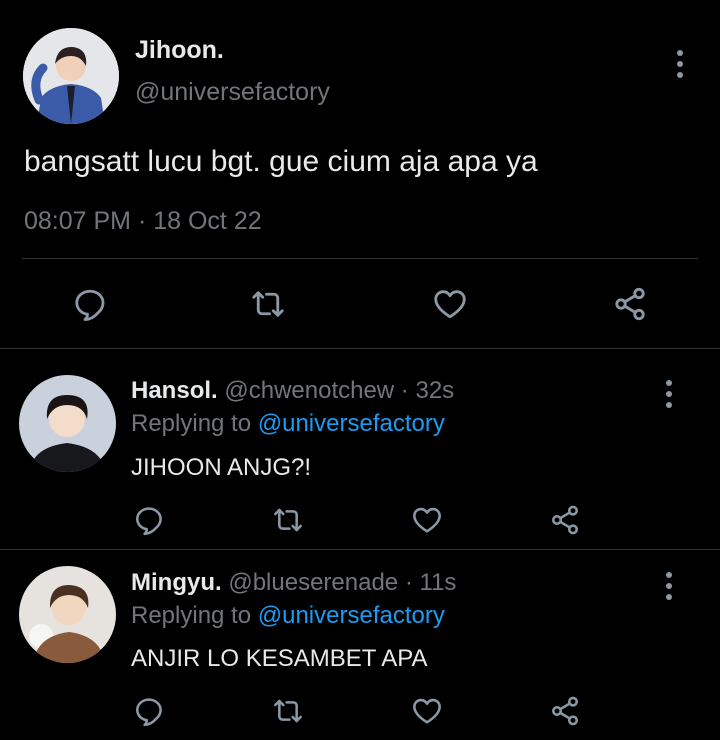  What do you see at coordinates (281, 161) in the screenshot?
I see `tweet-text: bangsatt lucu bgt. gue cium aja apa ya` at bounding box center [281, 161].